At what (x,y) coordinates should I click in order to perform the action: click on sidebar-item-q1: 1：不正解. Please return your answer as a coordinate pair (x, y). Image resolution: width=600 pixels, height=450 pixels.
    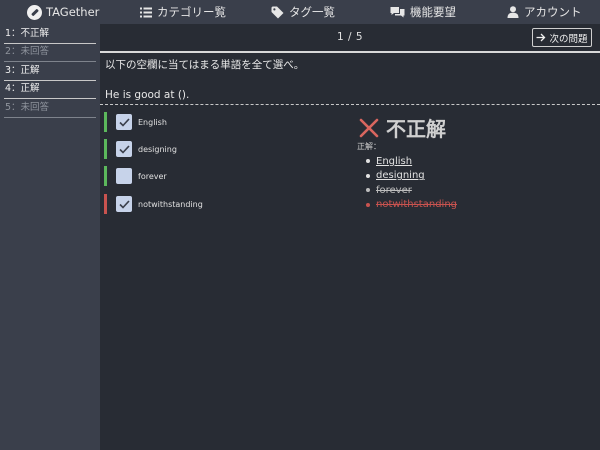
    Looking at the image, I should click on (50, 35).